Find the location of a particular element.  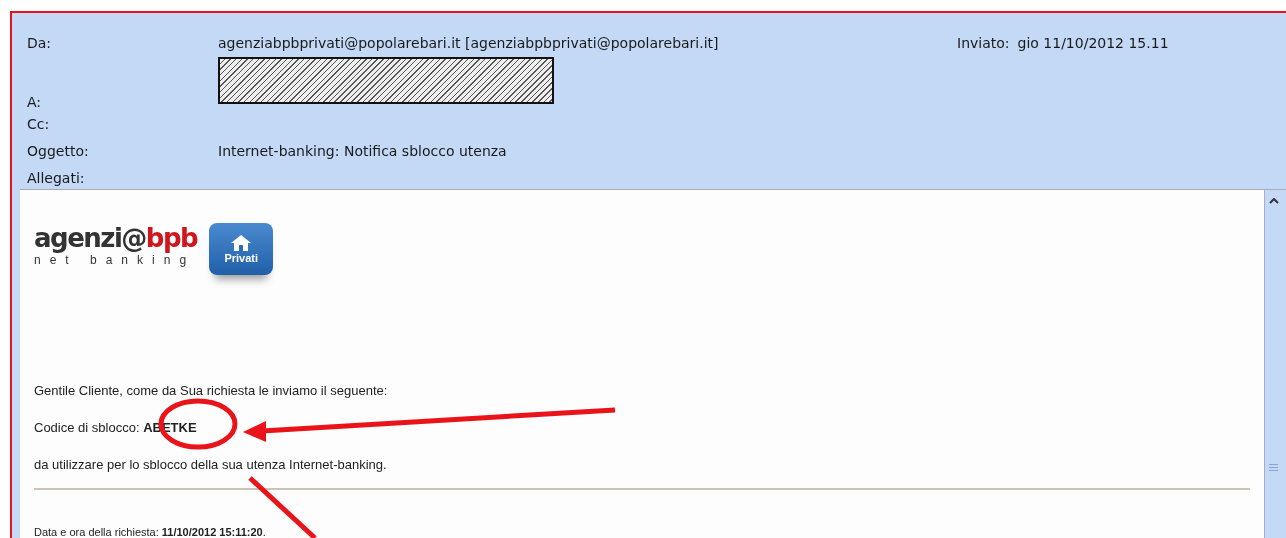

field-label: Da: is located at coordinates (40, 42).